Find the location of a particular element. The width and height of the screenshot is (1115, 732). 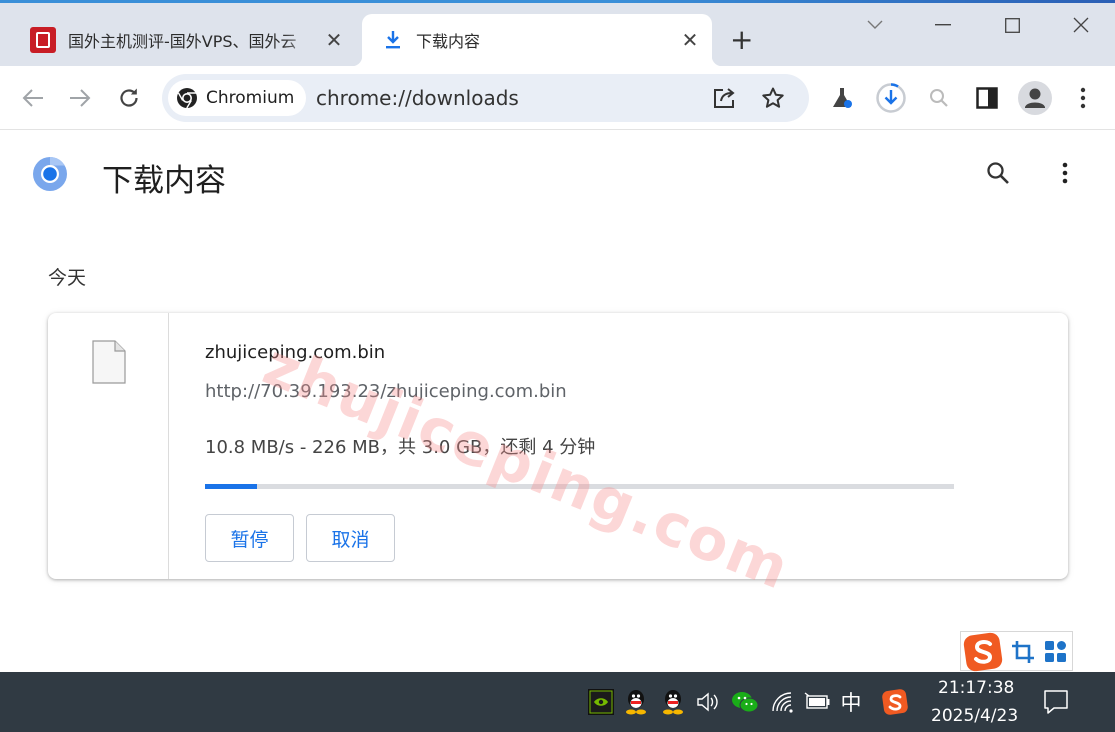

notification-center-icon is located at coordinates (1056, 702).